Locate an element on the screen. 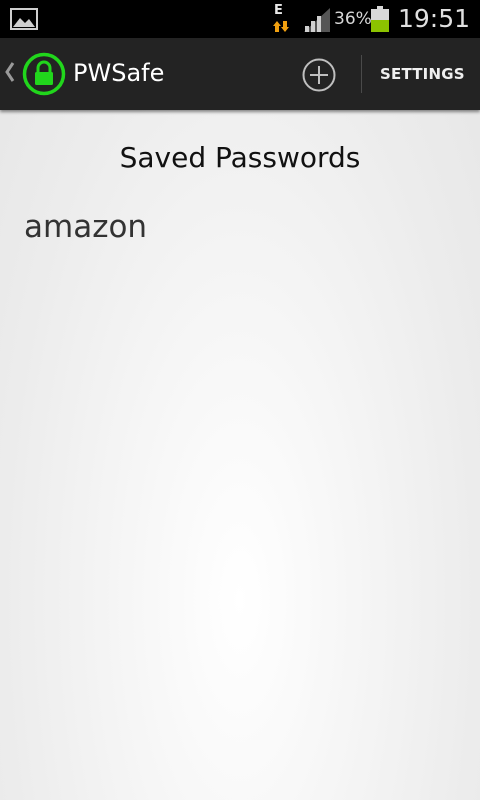  settings-label: SETTINGS is located at coordinates (422, 74).